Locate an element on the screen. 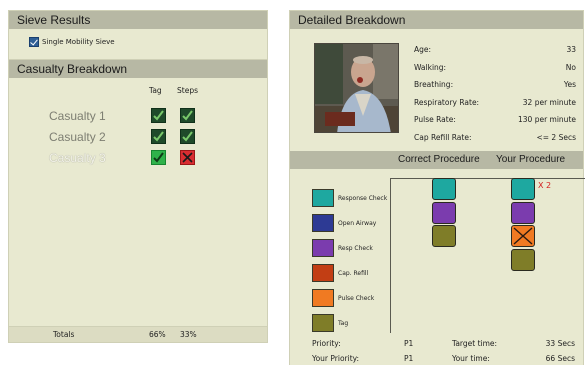  wrong-step-cross-icon is located at coordinates (523, 236).